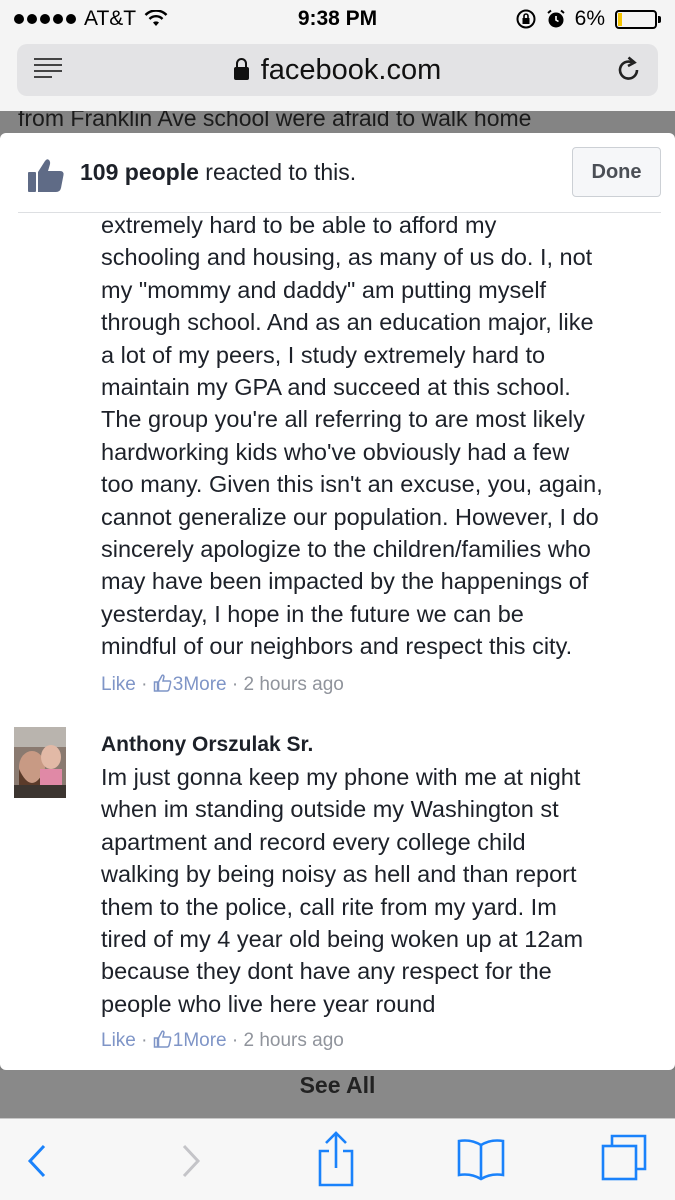 The image size is (675, 1200). I want to click on done-button: Done, so click(616, 172).